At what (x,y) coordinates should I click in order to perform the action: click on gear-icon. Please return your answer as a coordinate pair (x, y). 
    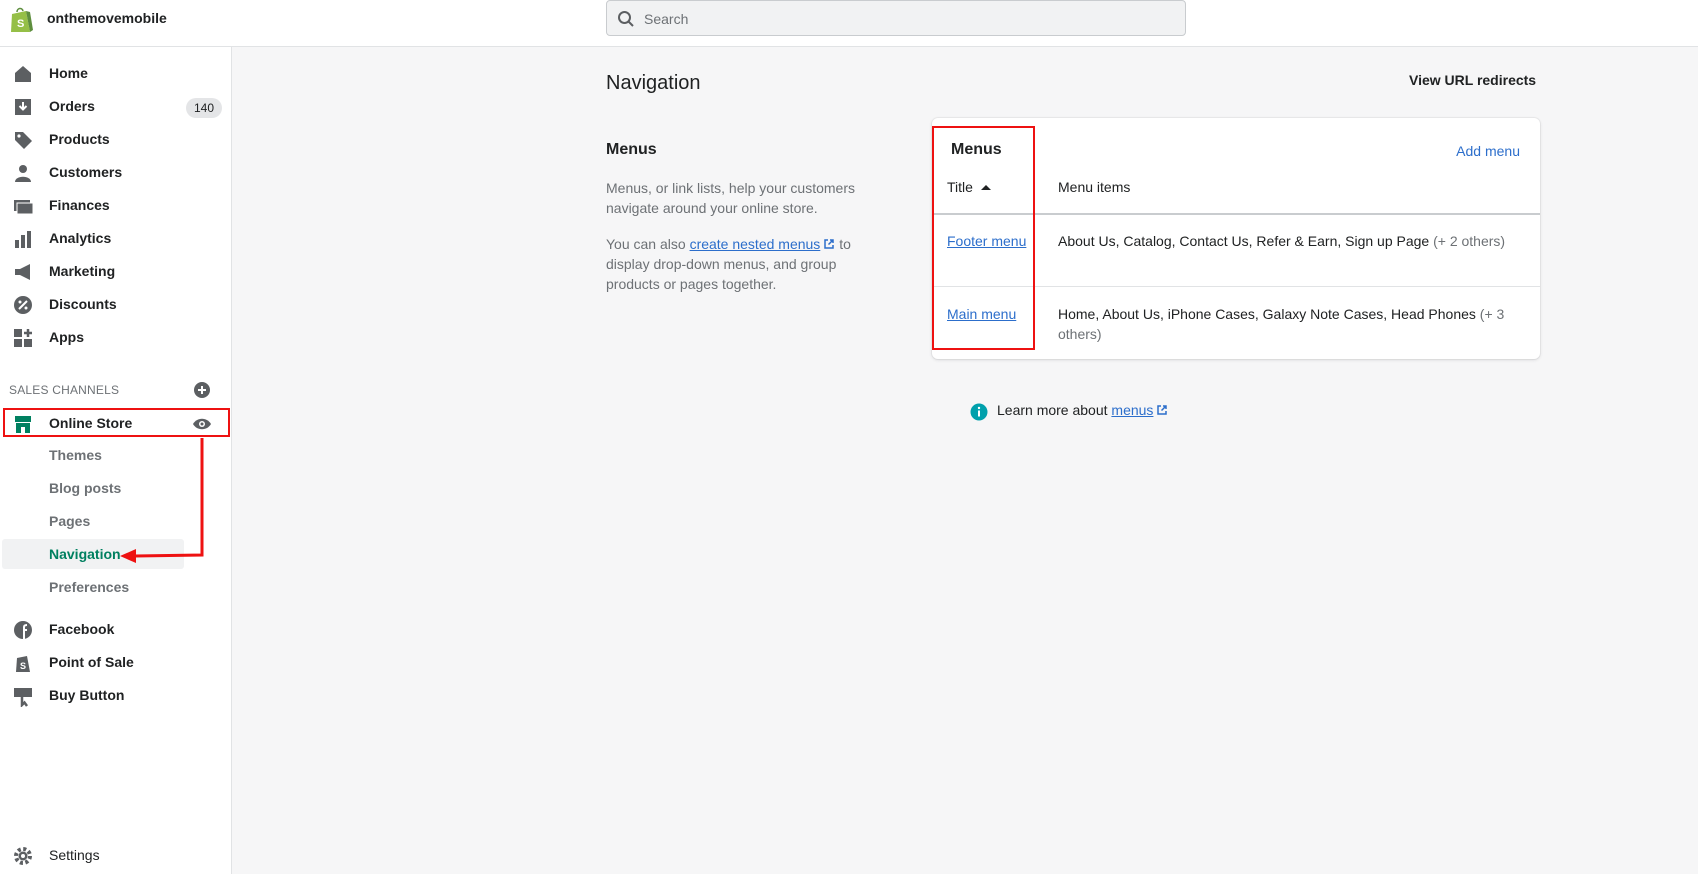
    Looking at the image, I should click on (23, 856).